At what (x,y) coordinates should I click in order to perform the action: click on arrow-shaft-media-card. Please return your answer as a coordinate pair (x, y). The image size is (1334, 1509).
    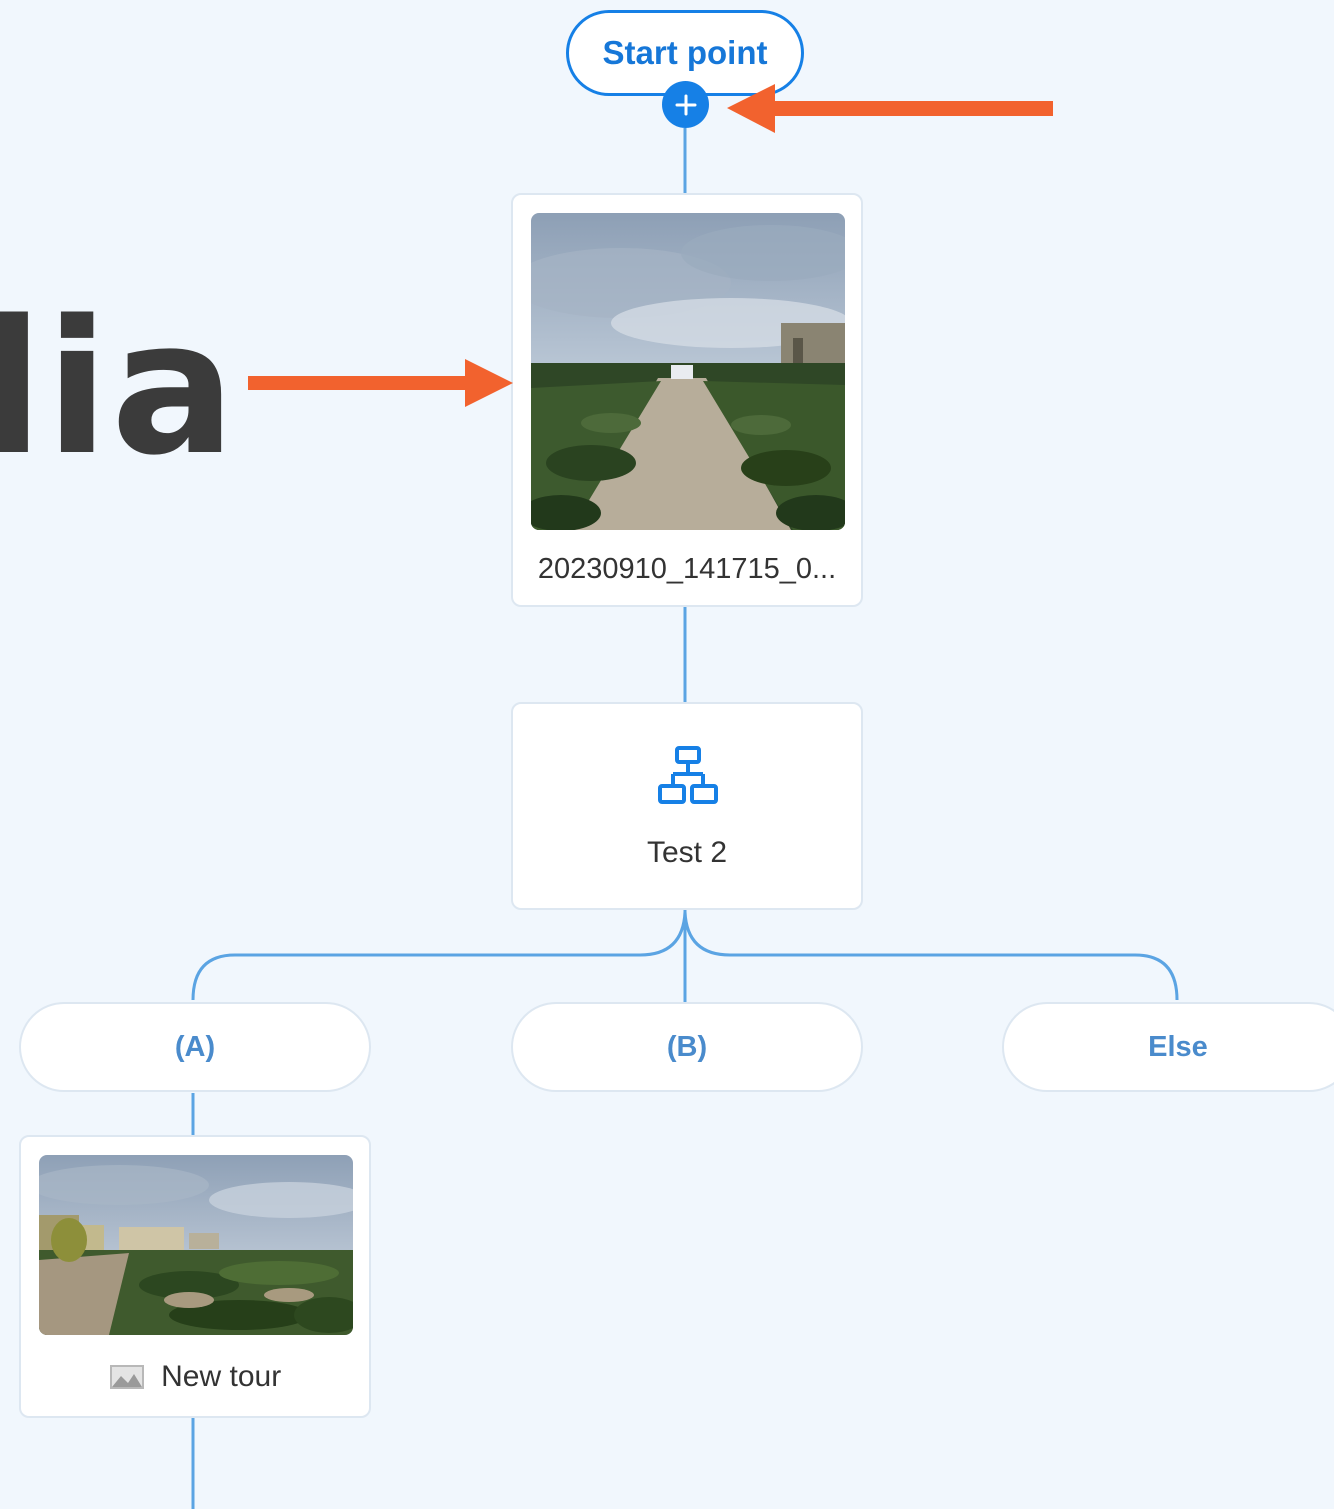
    Looking at the image, I should click on (359, 383).